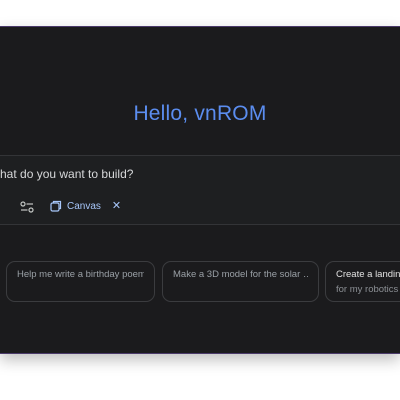 The width and height of the screenshot is (400, 400). What do you see at coordinates (56, 206) in the screenshot?
I see `canvas-icon` at bounding box center [56, 206].